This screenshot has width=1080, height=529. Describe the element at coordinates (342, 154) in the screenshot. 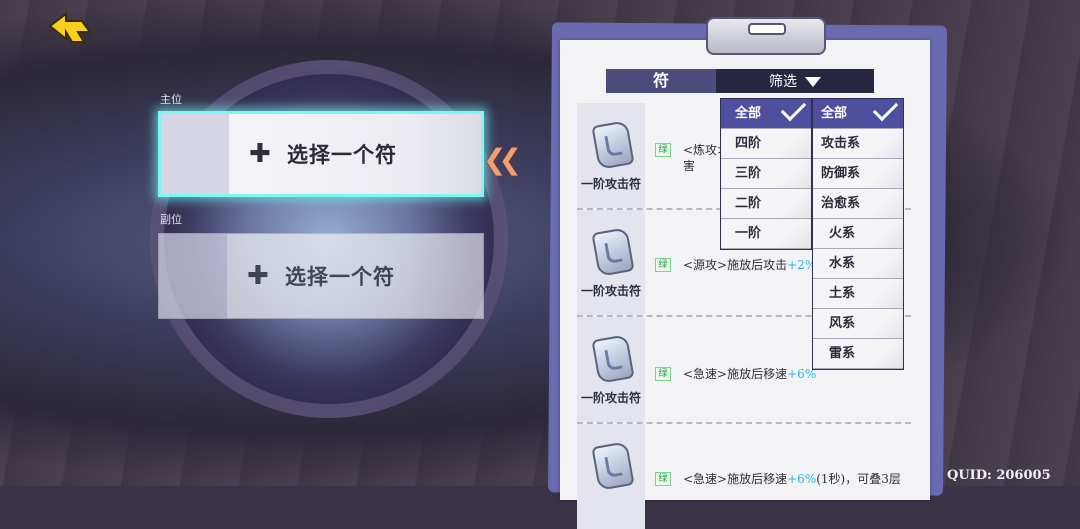

I see `primary-slot-text: 选择一个符` at that location.